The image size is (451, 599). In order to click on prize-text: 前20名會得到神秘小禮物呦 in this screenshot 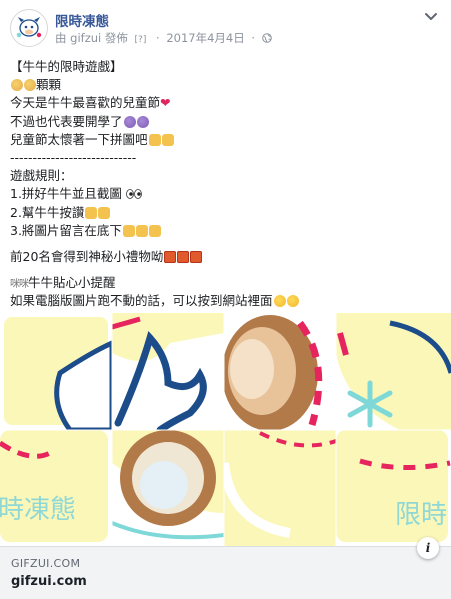, I will do `click(87, 256)`.